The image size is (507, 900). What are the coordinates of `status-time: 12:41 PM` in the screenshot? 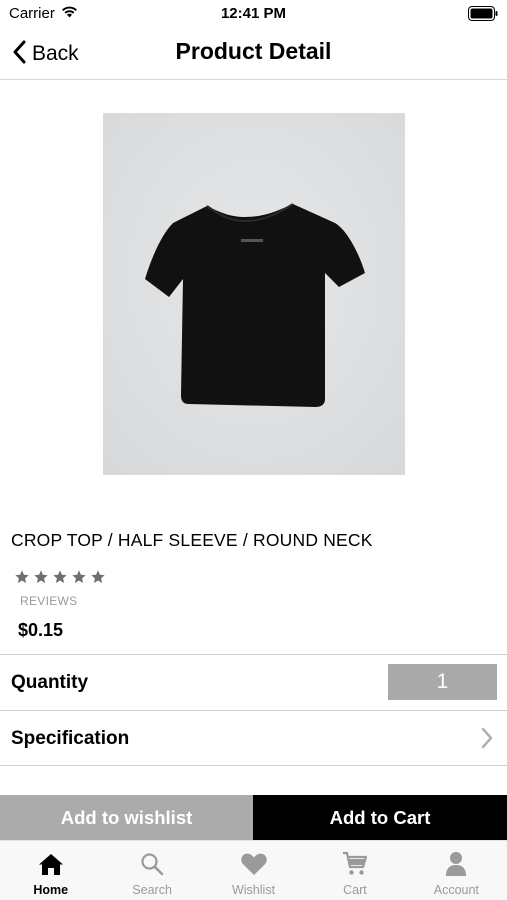 It's located at (253, 13).